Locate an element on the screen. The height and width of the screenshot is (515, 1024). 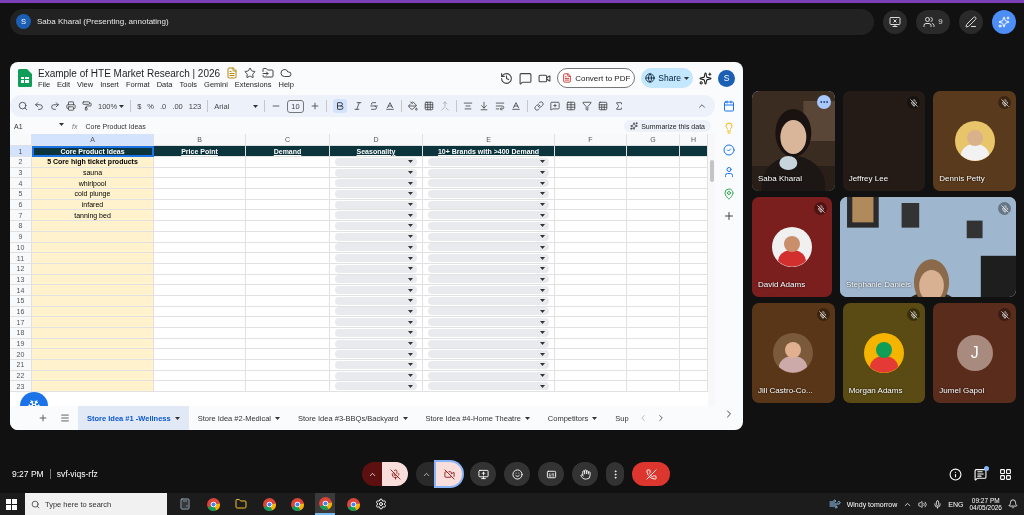
contacts-icon is located at coordinates (729, 172).